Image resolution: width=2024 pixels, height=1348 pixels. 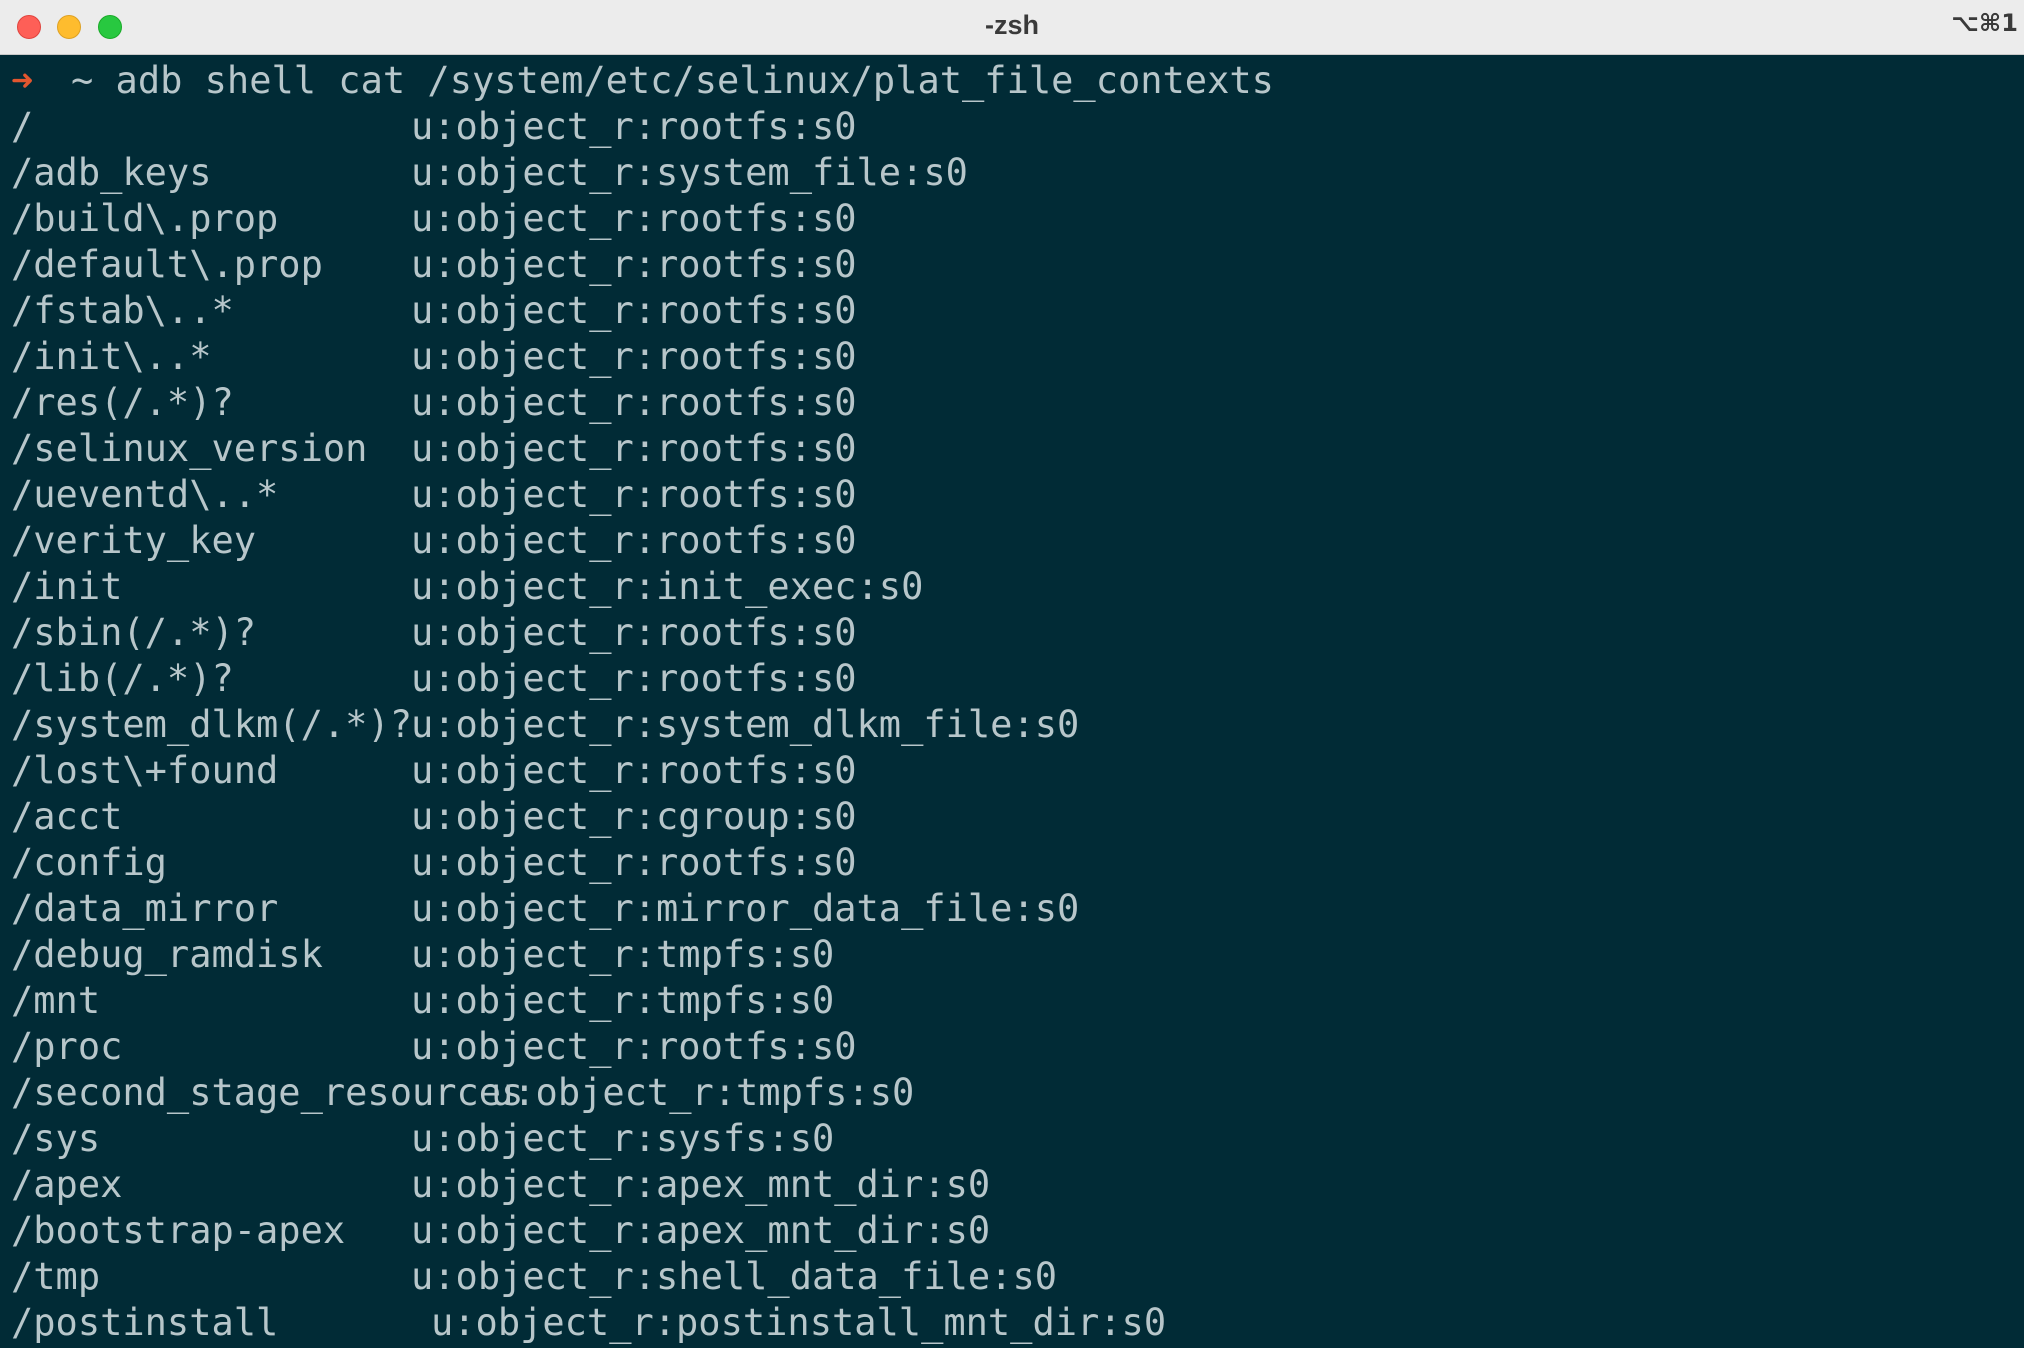 I want to click on prompt-arrow-icon: ➜, so click(x=22, y=80).